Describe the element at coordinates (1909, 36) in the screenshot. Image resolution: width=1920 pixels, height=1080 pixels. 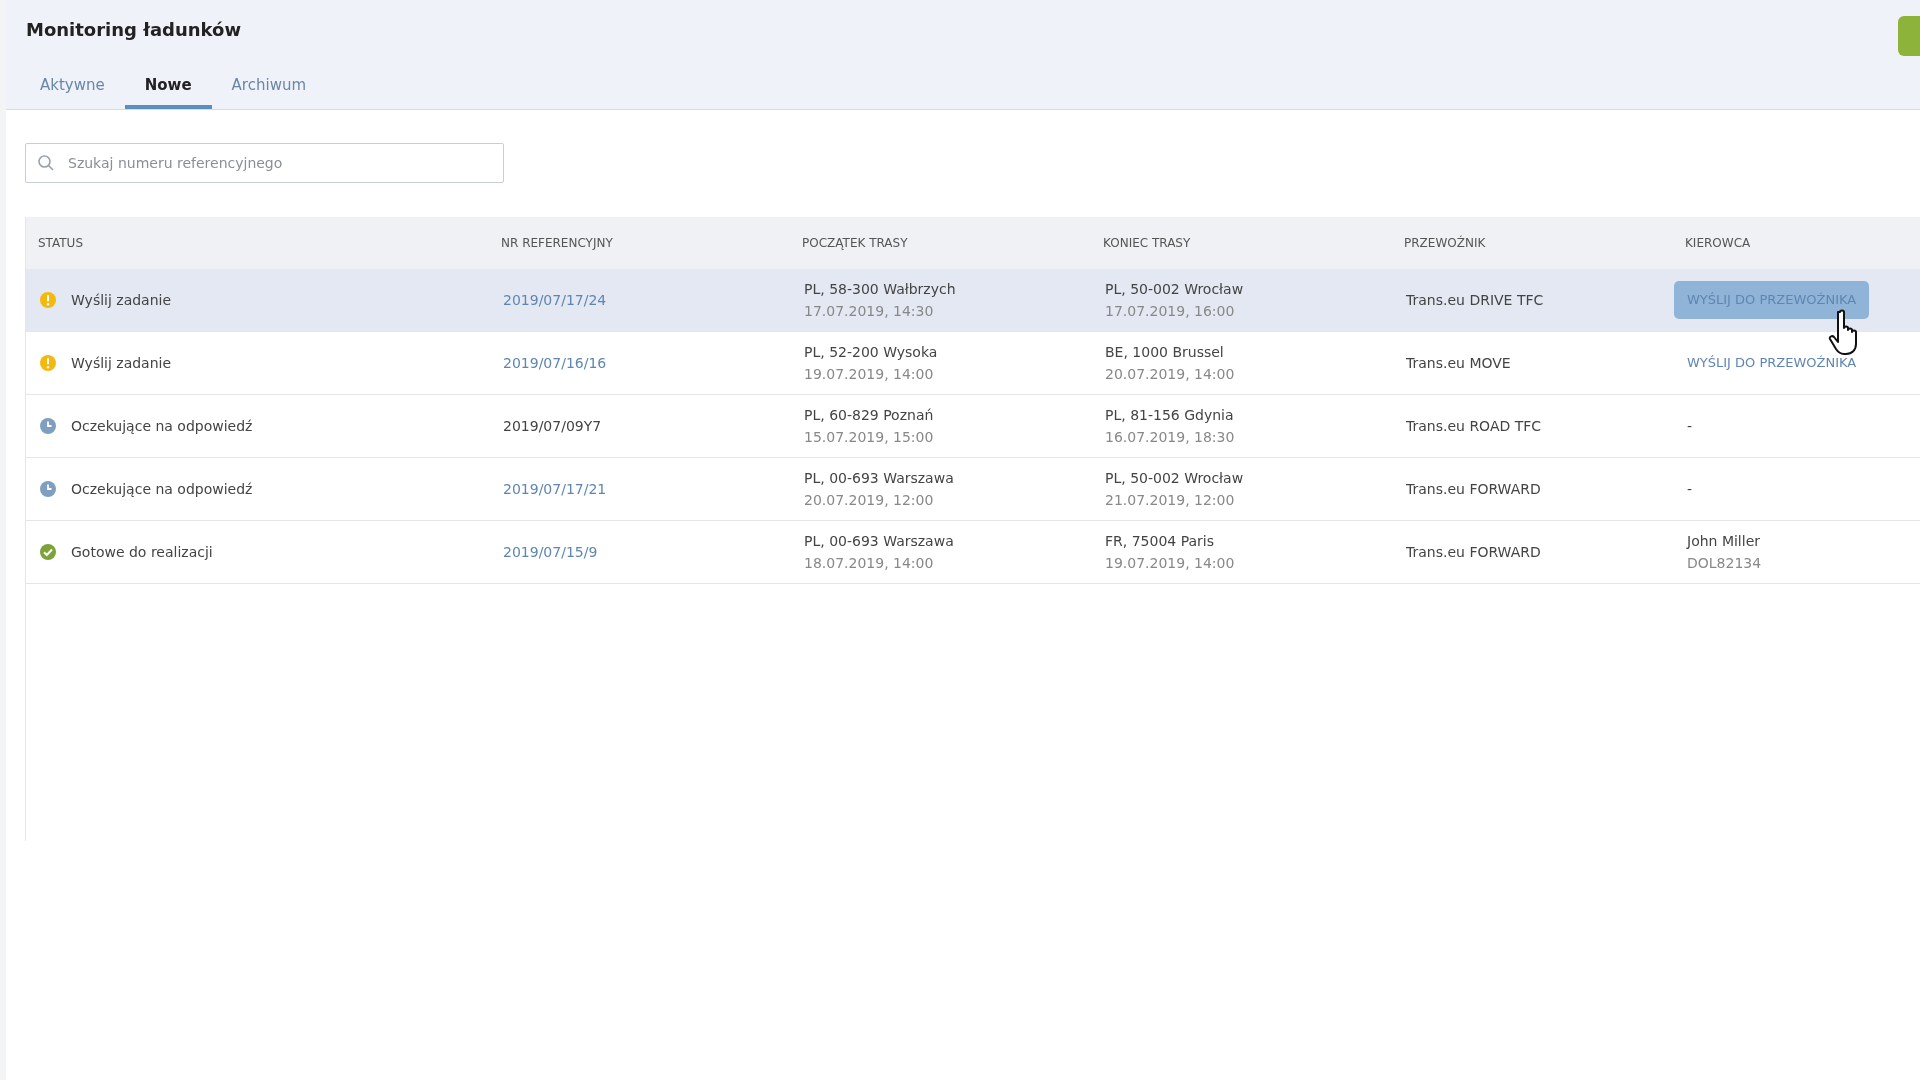
I see `side-button` at that location.